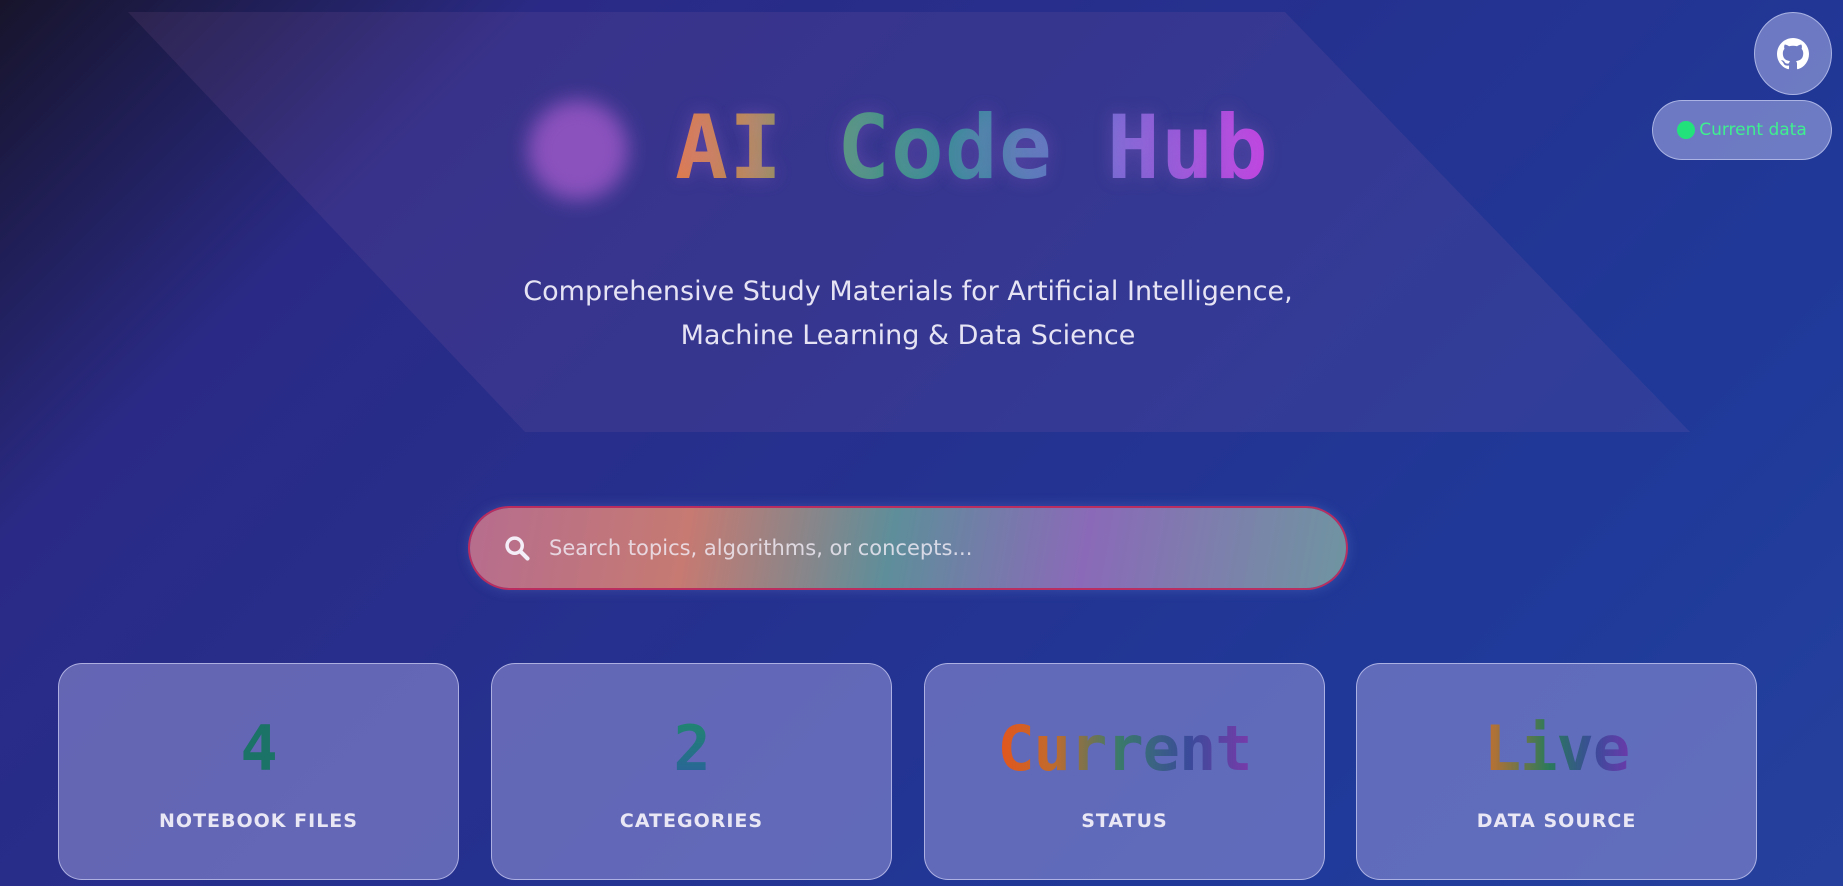 This screenshot has width=1843, height=886. Describe the element at coordinates (691, 748) in the screenshot. I see `stat-value: 2` at that location.